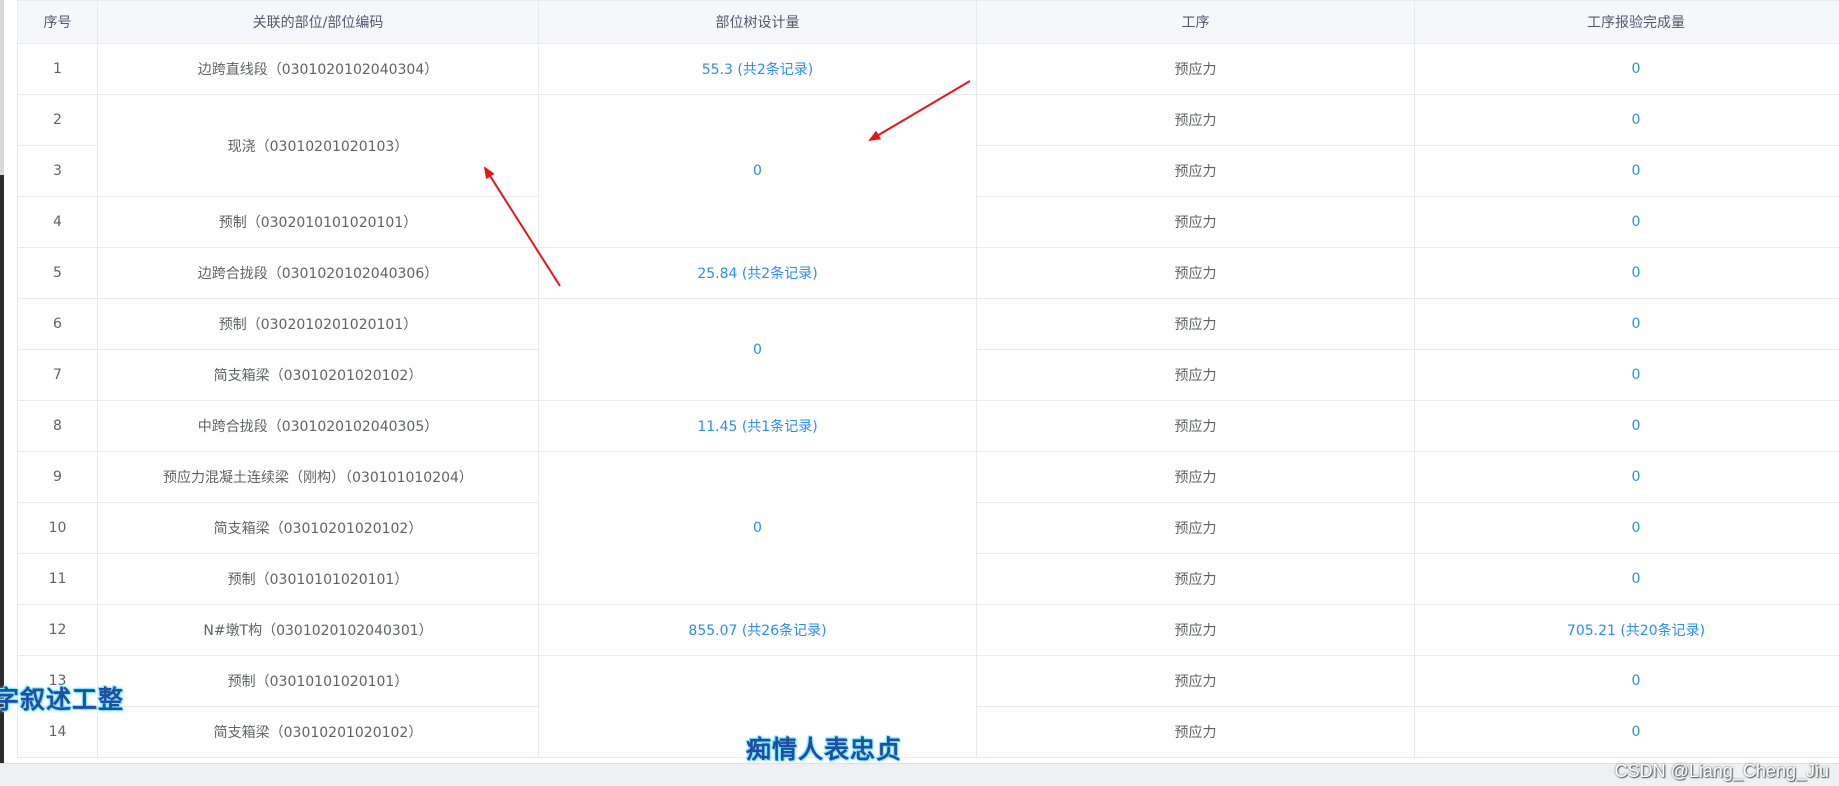 The image size is (1839, 786). I want to click on table-row: 6 预制（0302010201020101） 0 预应力 0, so click(928, 349).